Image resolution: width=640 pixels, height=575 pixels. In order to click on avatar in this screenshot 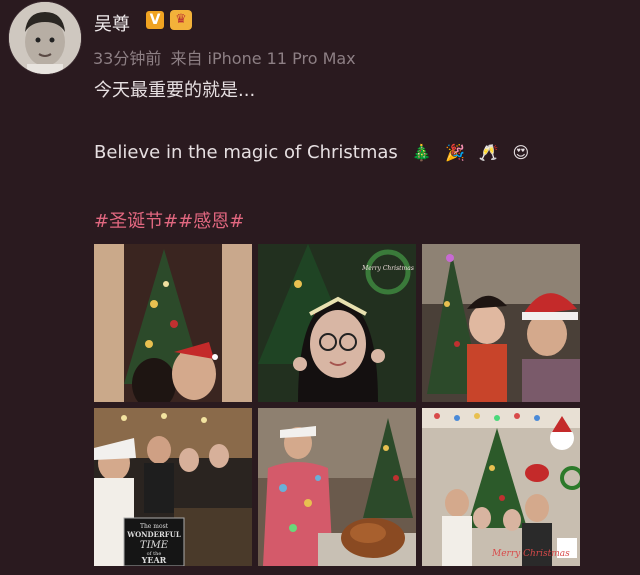, I will do `click(45, 38)`.